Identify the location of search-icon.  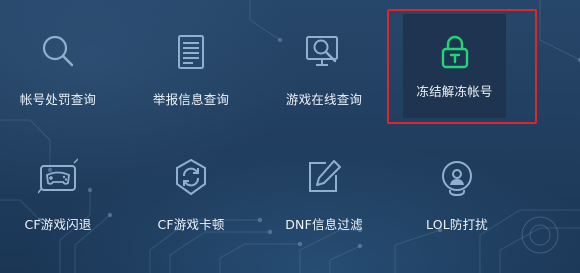
(58, 52).